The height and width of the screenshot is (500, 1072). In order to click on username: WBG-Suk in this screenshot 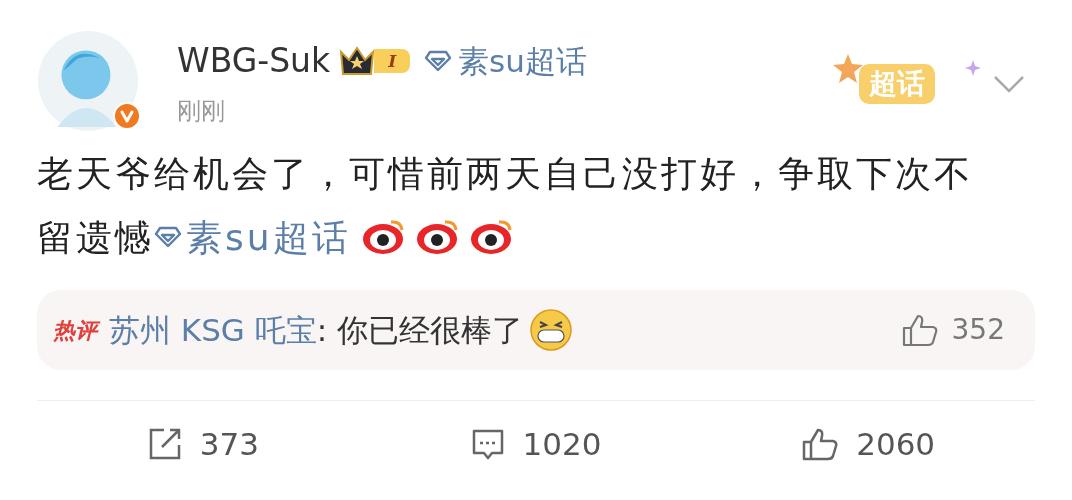, I will do `click(254, 61)`.